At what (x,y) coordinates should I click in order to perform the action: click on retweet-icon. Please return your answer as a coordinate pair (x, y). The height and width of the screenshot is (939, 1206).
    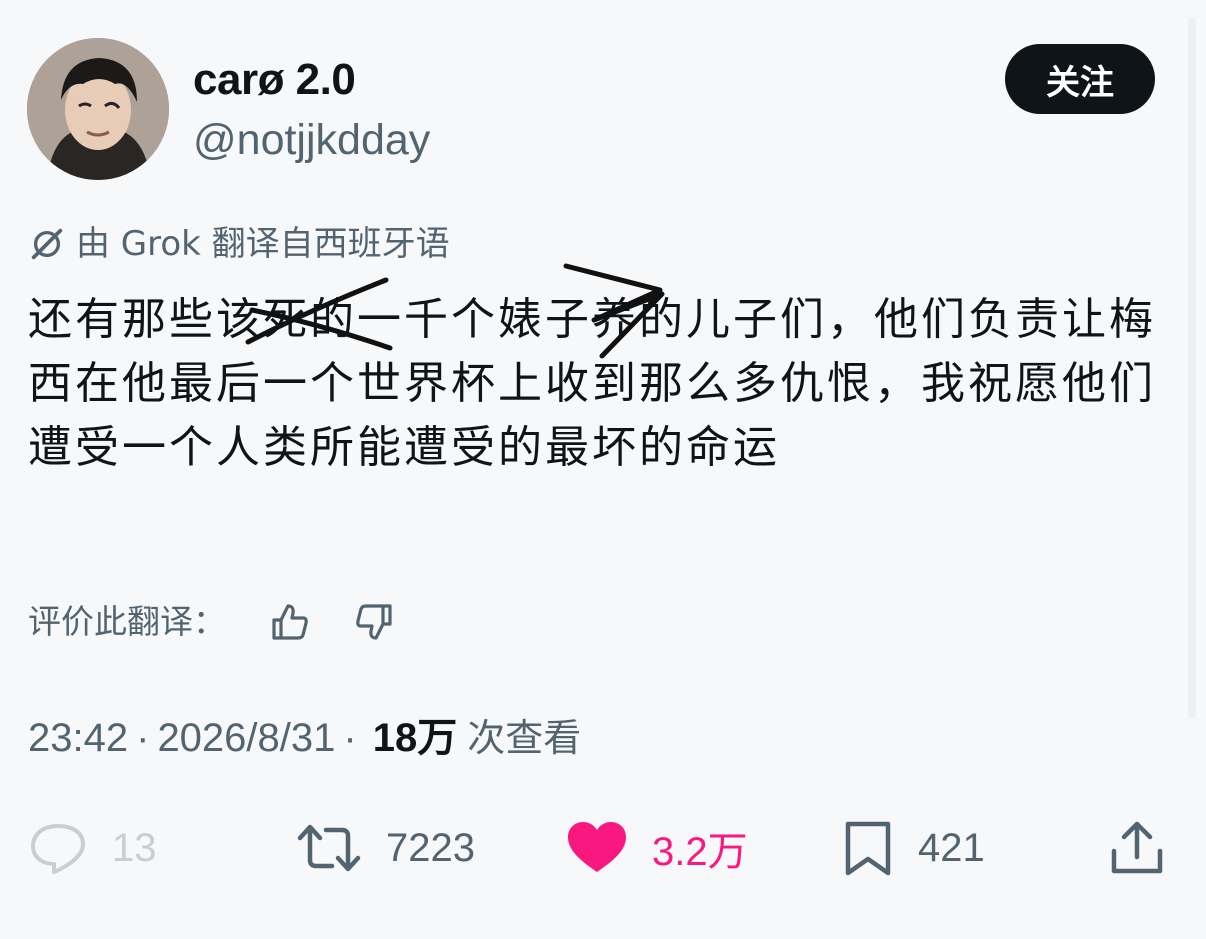
    Looking at the image, I should click on (329, 848).